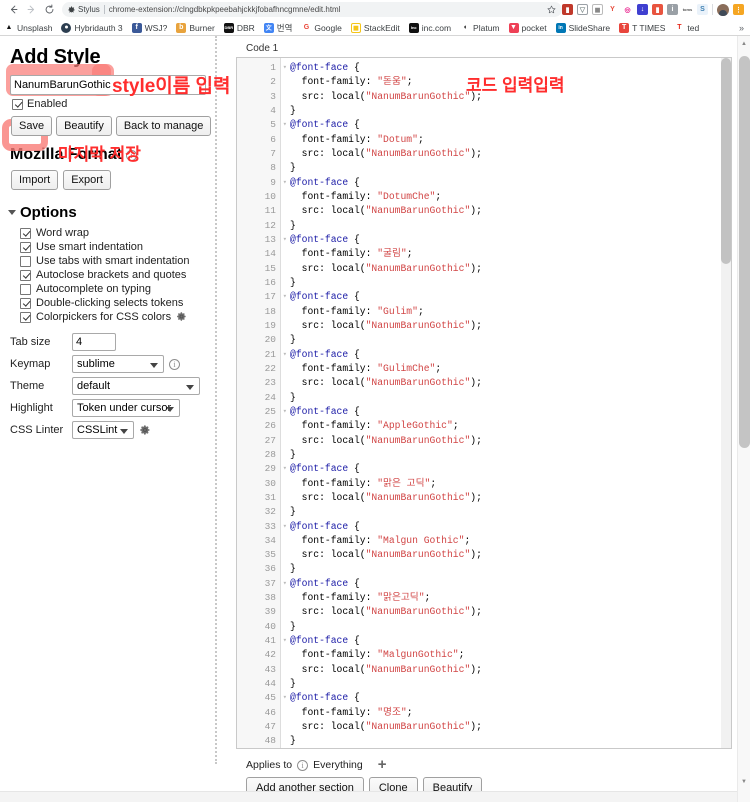 Image resolution: width=750 pixels, height=802 pixels. I want to click on camera-icon: ◼, so click(597, 9).